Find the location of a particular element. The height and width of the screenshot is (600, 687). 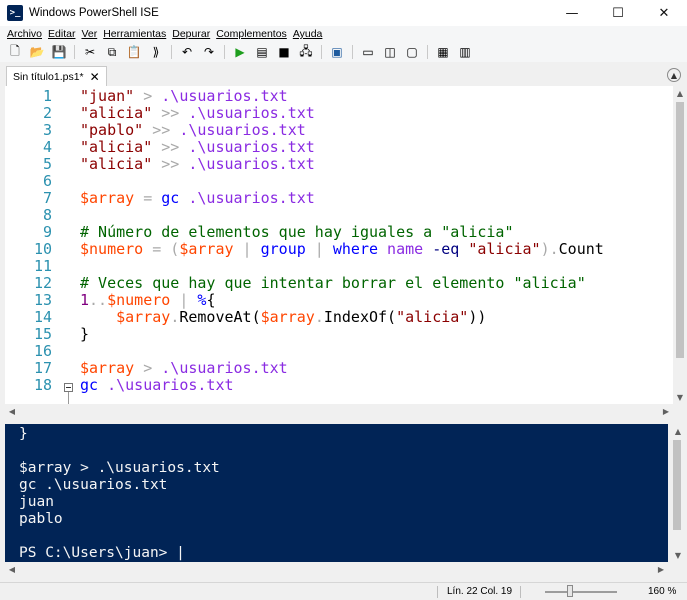

layout-top-icon: ▭ is located at coordinates (368, 52).